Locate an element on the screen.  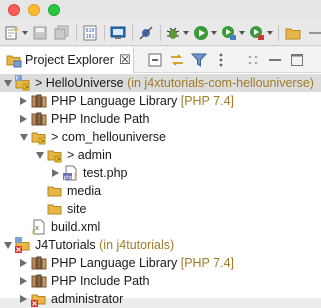
repository-decoration: (in j4tutorials) is located at coordinates (135, 245).